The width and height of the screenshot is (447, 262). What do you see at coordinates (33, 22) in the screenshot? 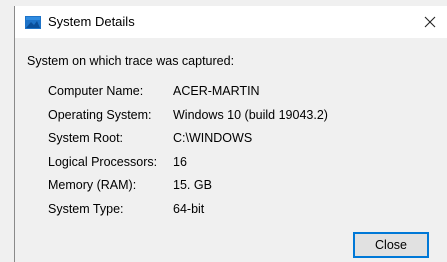
I see `window-app-icon` at bounding box center [33, 22].